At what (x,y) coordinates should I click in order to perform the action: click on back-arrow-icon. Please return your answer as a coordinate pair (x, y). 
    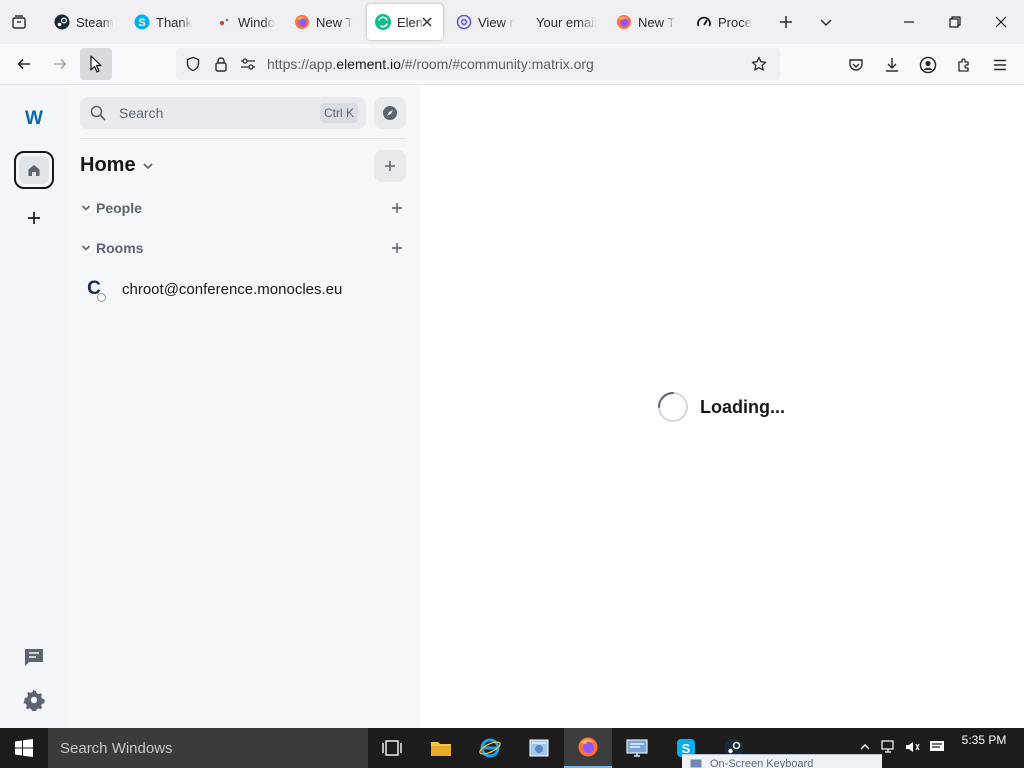
    Looking at the image, I should click on (24, 64).